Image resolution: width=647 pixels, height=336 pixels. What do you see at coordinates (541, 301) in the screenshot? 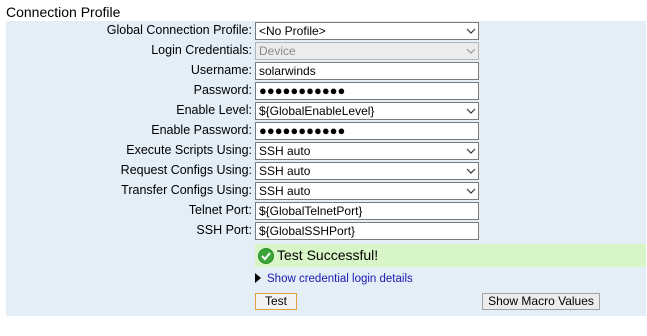
I see `show-macro-values-button: Show Macro Values` at bounding box center [541, 301].